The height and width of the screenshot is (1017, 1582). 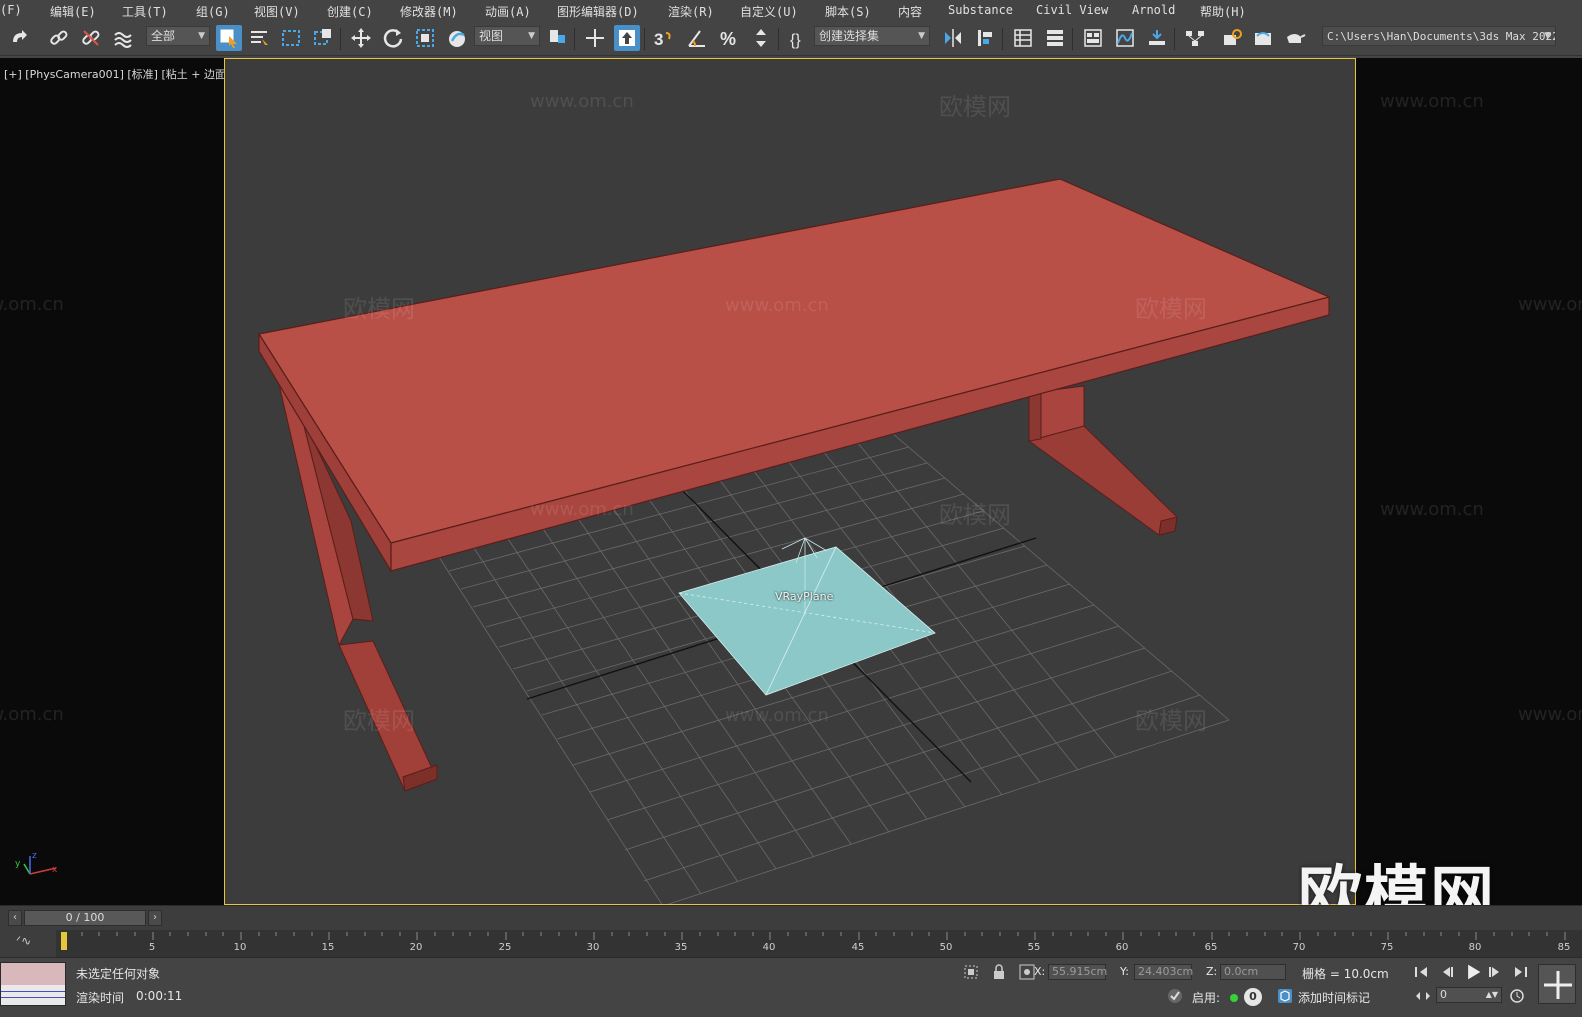 What do you see at coordinates (229, 38) in the screenshot?
I see `select-object-icon` at bounding box center [229, 38].